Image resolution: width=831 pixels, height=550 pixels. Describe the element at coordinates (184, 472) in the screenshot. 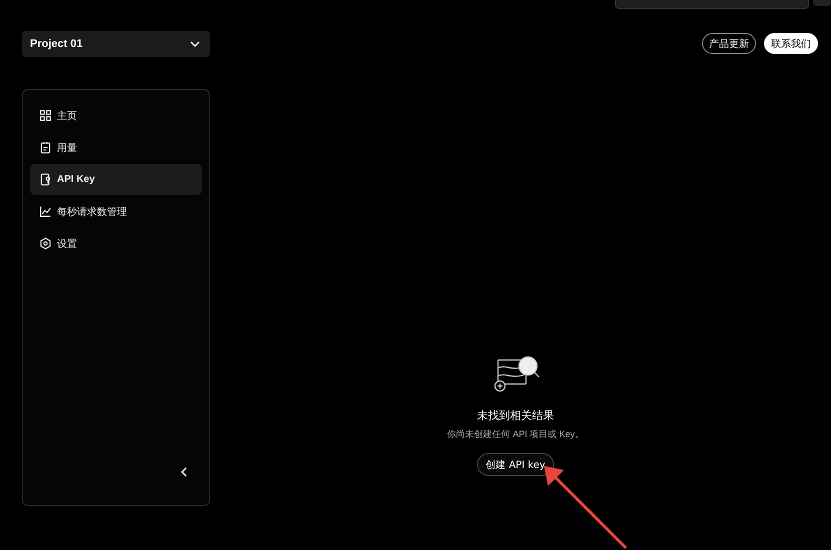

I see `collapse-button` at that location.